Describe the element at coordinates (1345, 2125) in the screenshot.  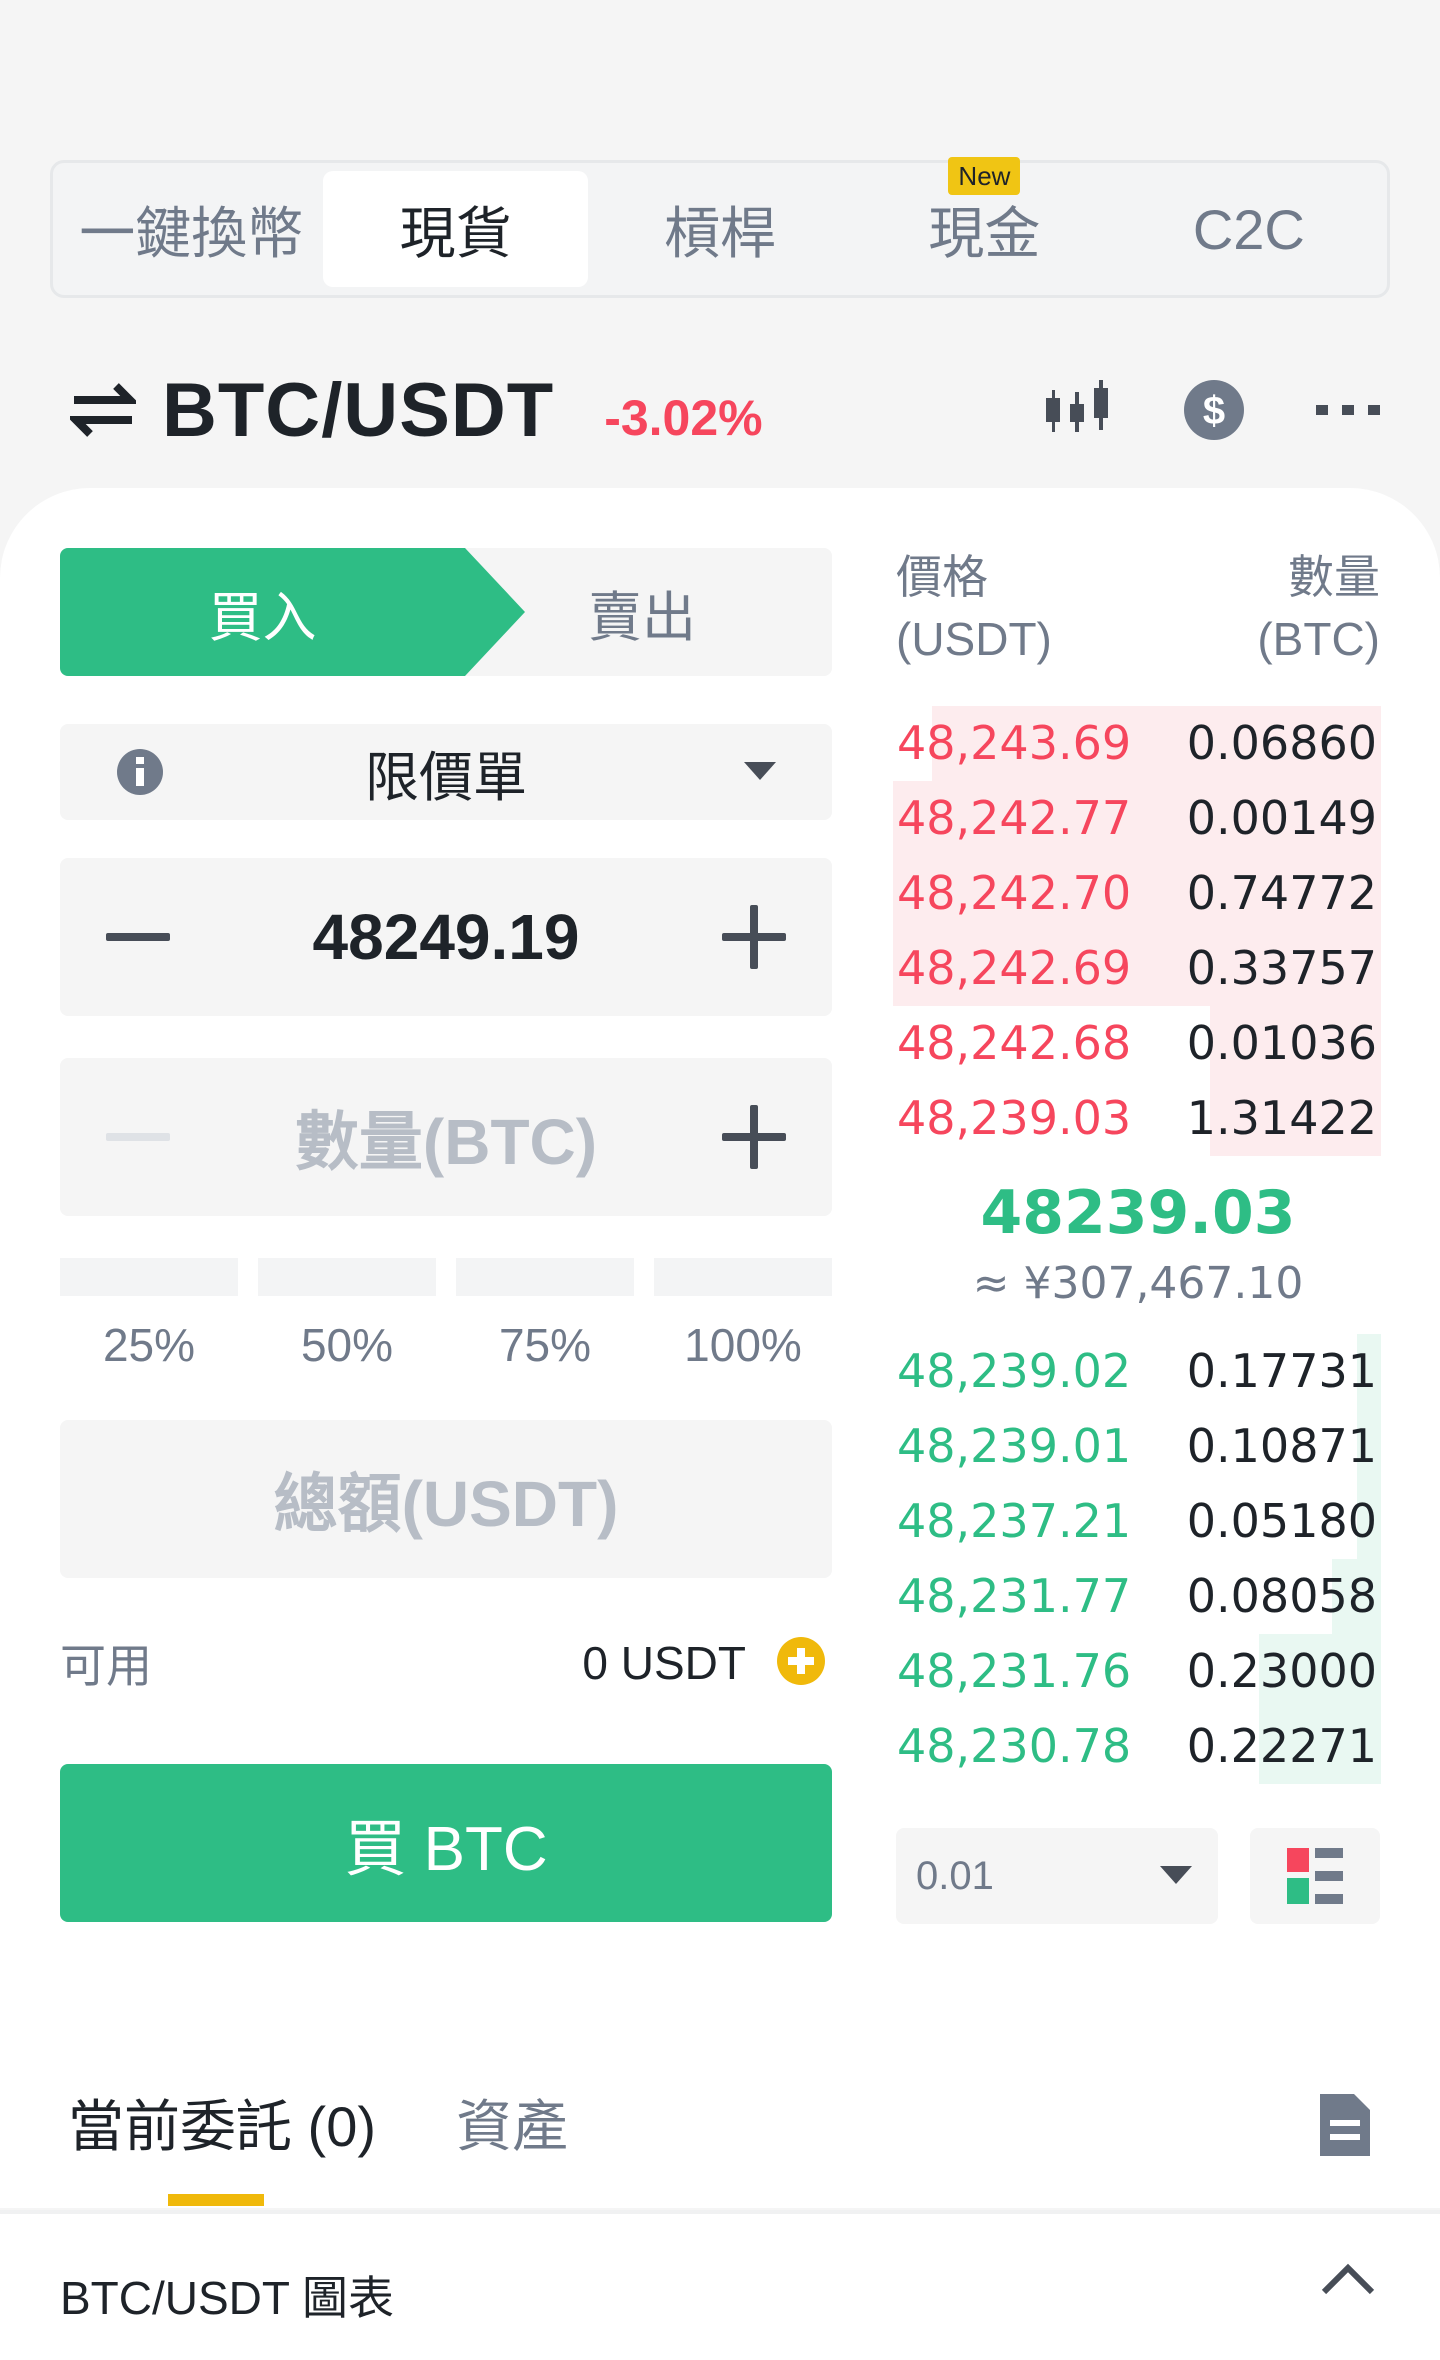
I see `document-icon` at that location.